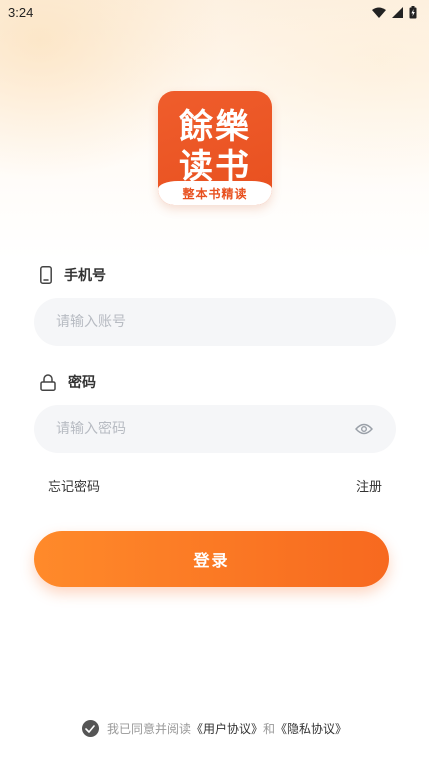 This screenshot has height=763, width=429. What do you see at coordinates (205, 429) in the screenshot?
I see `password-input` at bounding box center [205, 429].